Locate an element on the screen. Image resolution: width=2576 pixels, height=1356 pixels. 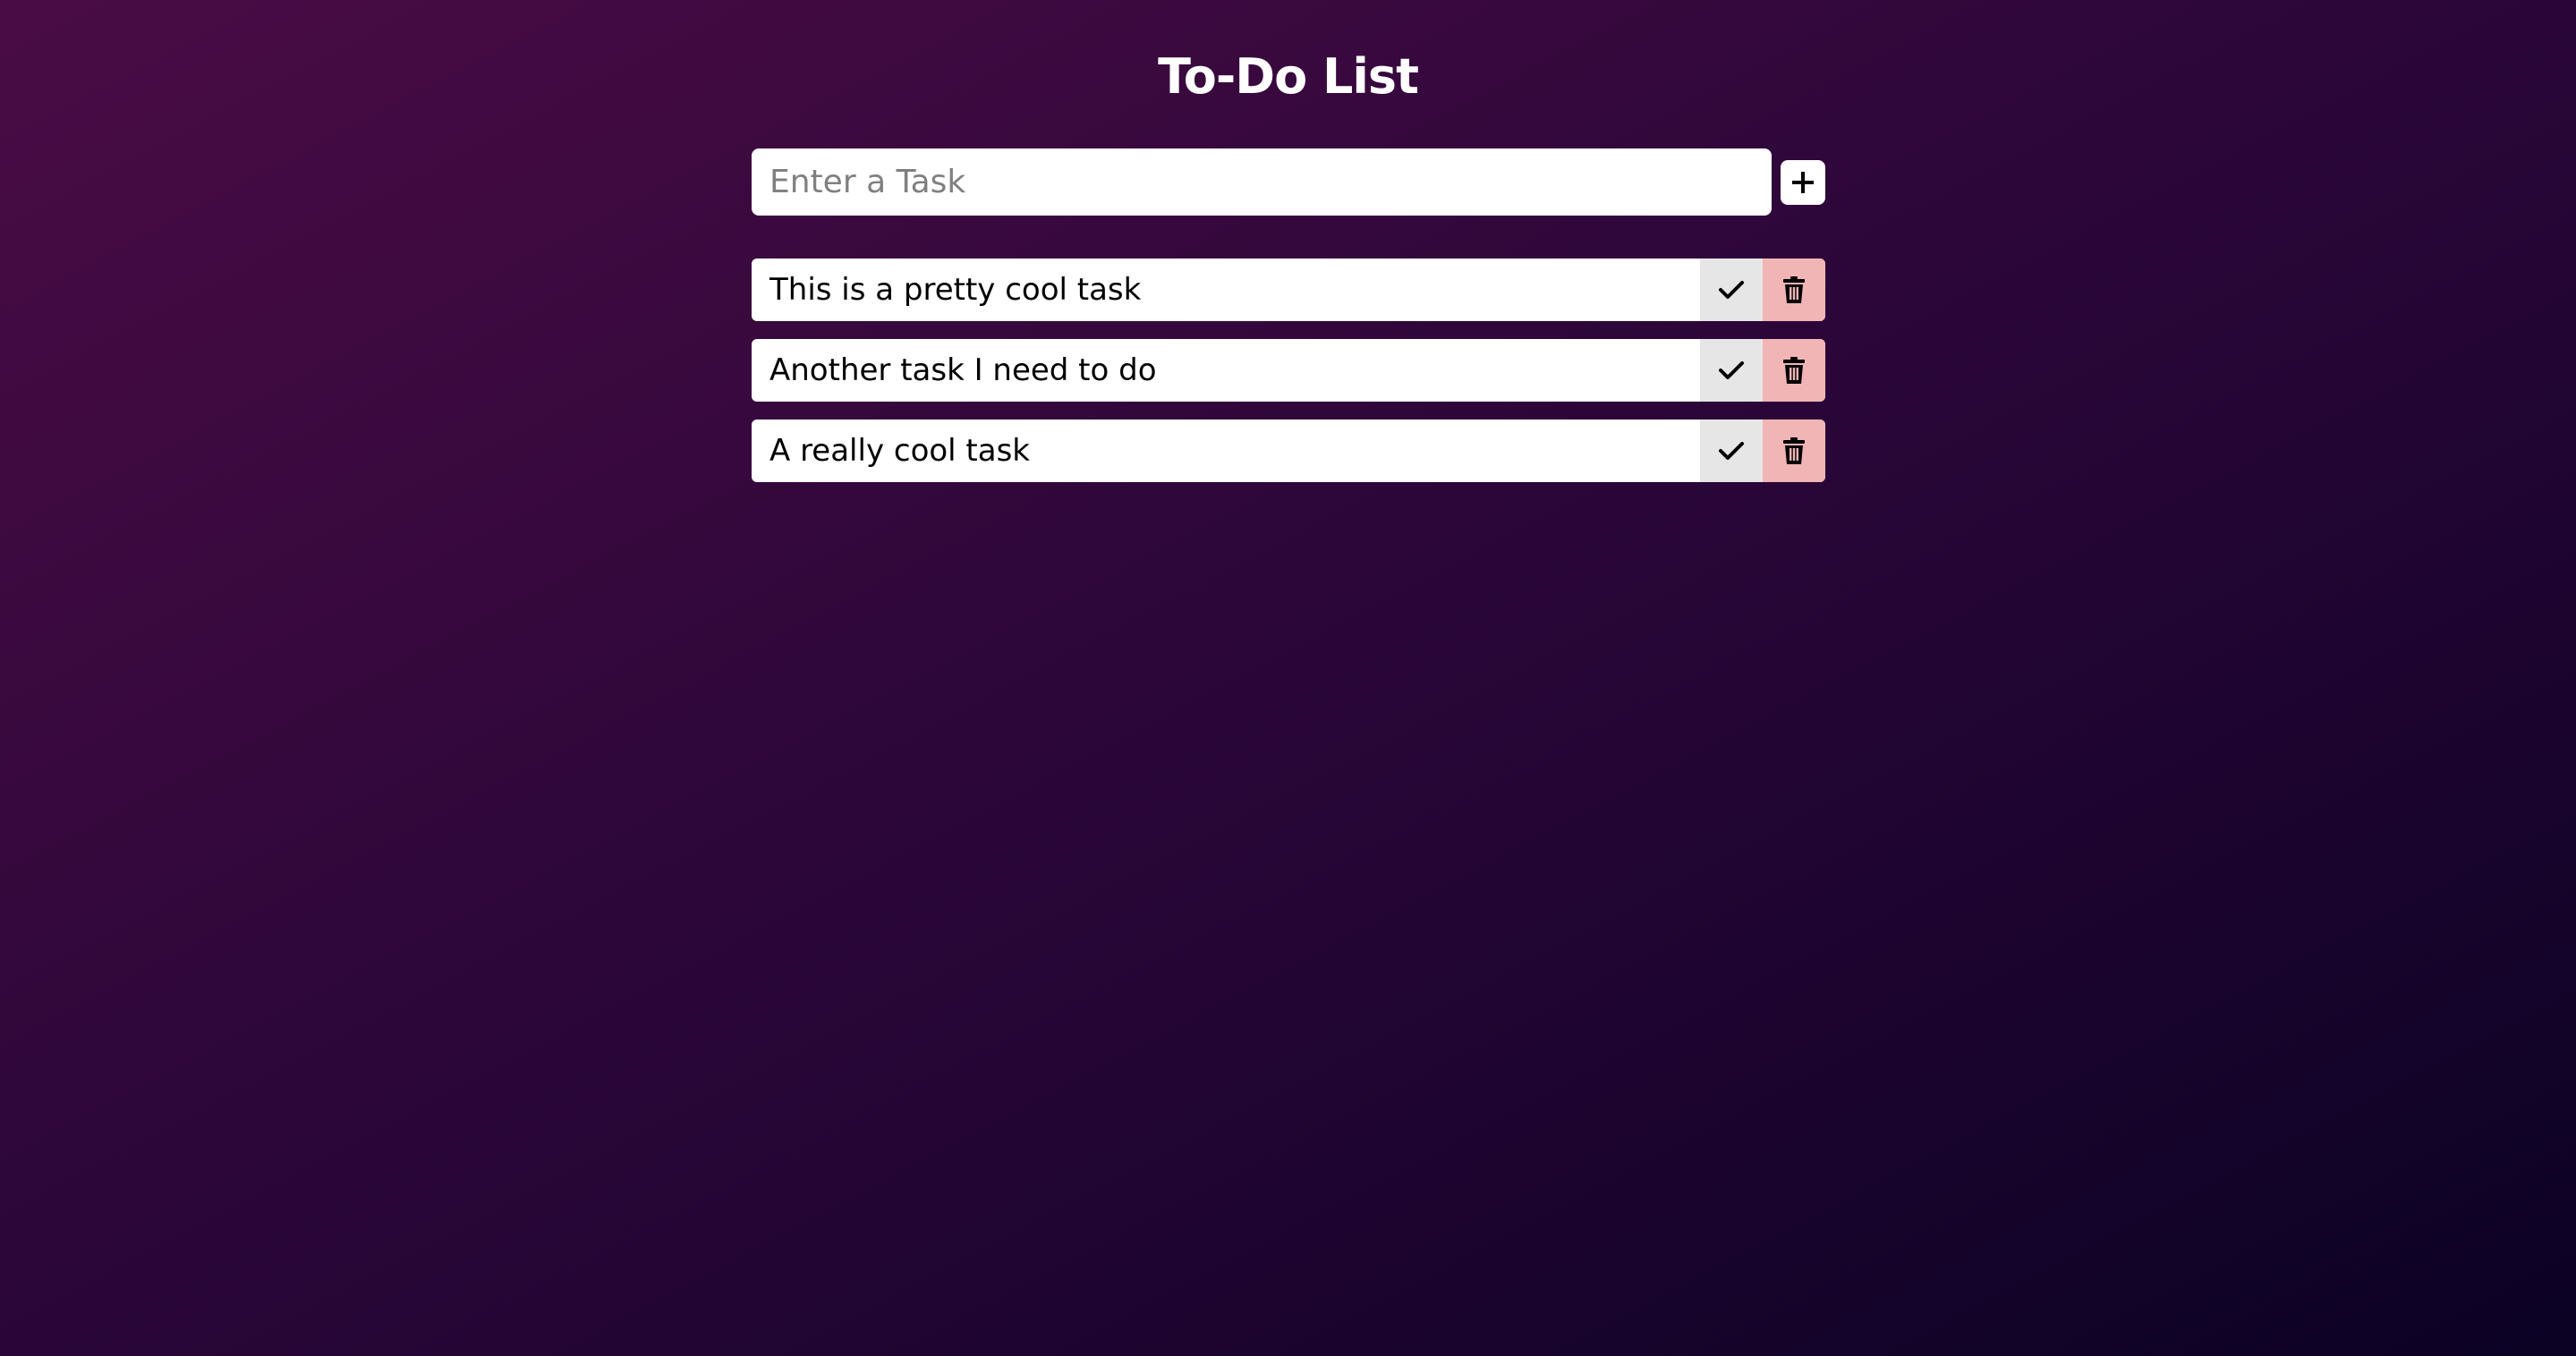
task-text: A really cool task is located at coordinates (899, 451).